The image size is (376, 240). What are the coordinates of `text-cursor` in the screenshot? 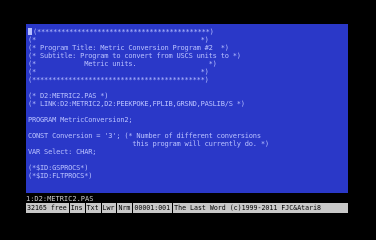 It's located at (30, 31).